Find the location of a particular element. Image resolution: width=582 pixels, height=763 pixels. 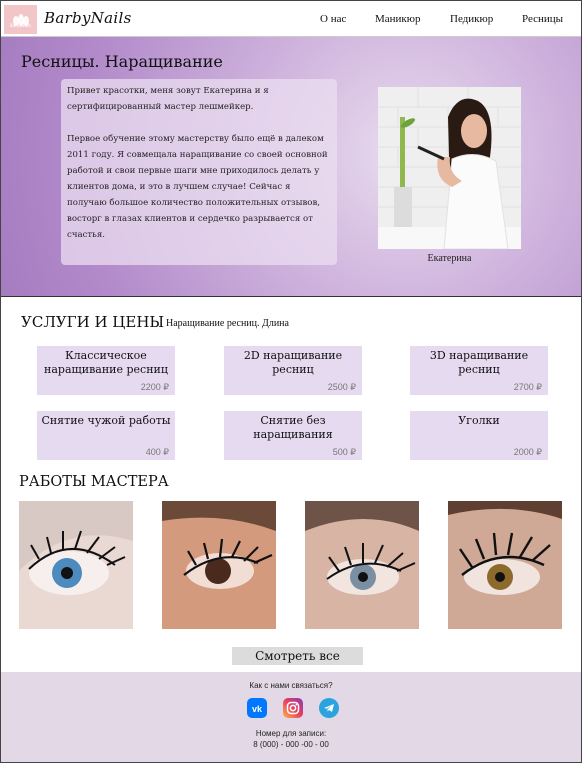

service-card: 2D наращивание ресниц 2500 ₽ is located at coordinates (293, 370).